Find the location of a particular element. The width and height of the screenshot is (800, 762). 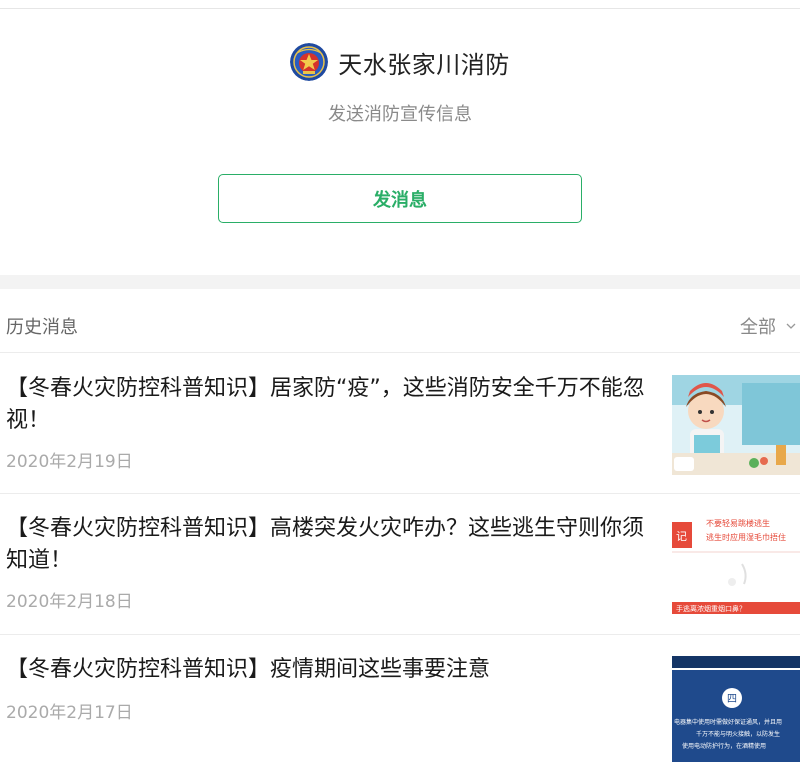

filter-label: 全部 is located at coordinates (758, 327).